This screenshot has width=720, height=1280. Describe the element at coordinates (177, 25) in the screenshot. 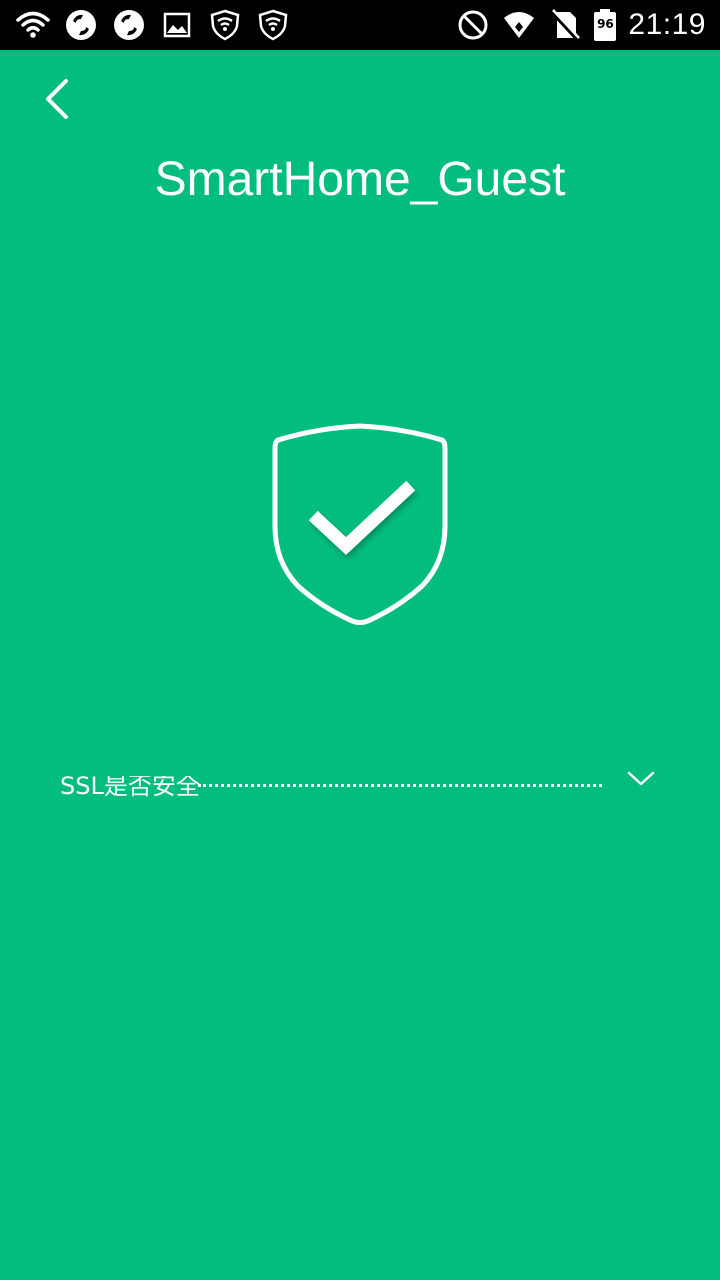

I see `image-icon` at that location.